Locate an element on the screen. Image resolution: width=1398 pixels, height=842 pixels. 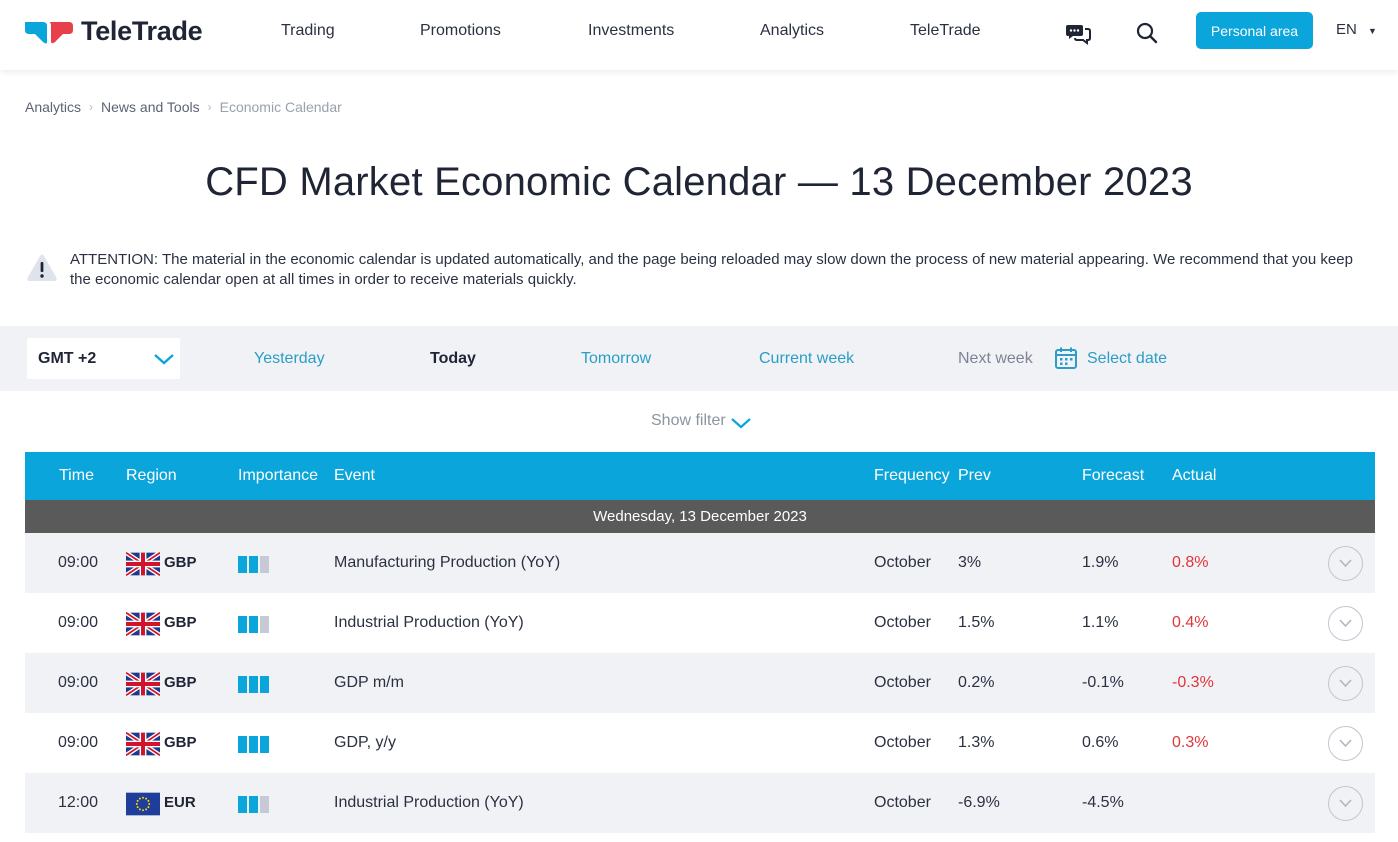
event-time: 12:00 is located at coordinates (78, 802).